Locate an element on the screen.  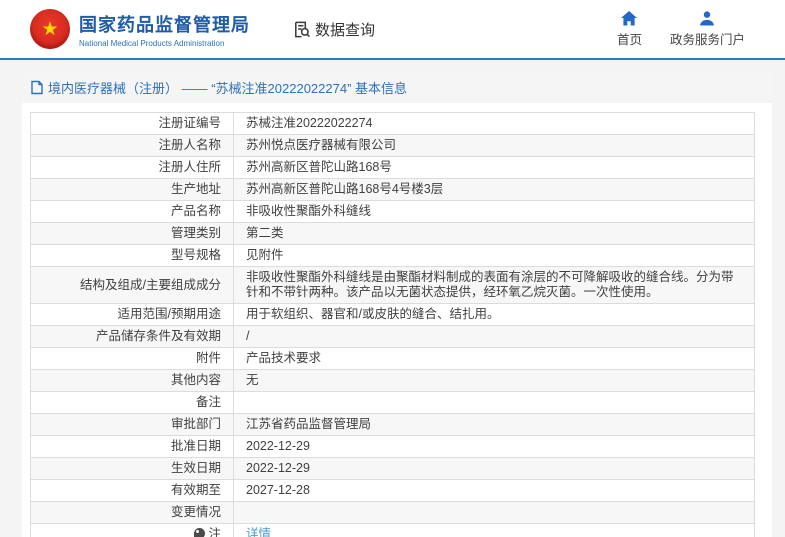
field-label: 管理类别 is located at coordinates (132, 233).